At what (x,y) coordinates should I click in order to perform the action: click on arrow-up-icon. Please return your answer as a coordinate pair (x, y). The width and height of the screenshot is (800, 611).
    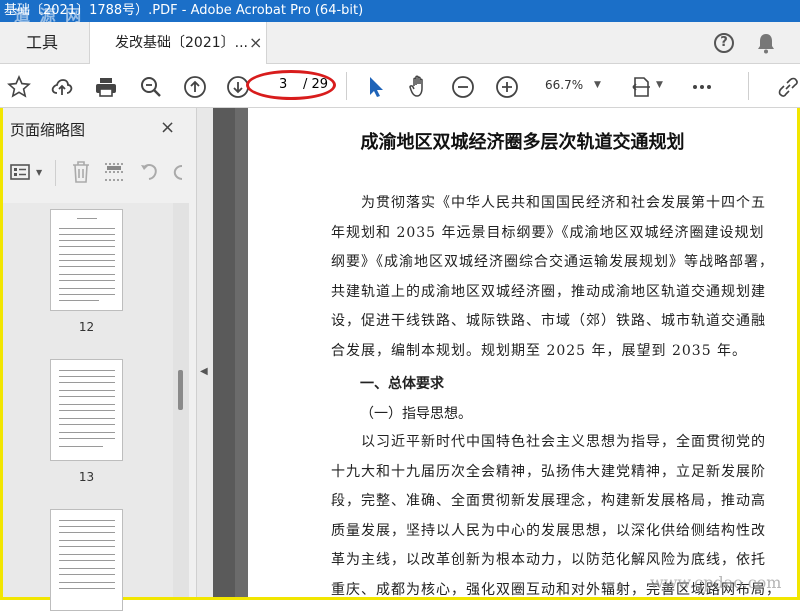
    Looking at the image, I should click on (195, 87).